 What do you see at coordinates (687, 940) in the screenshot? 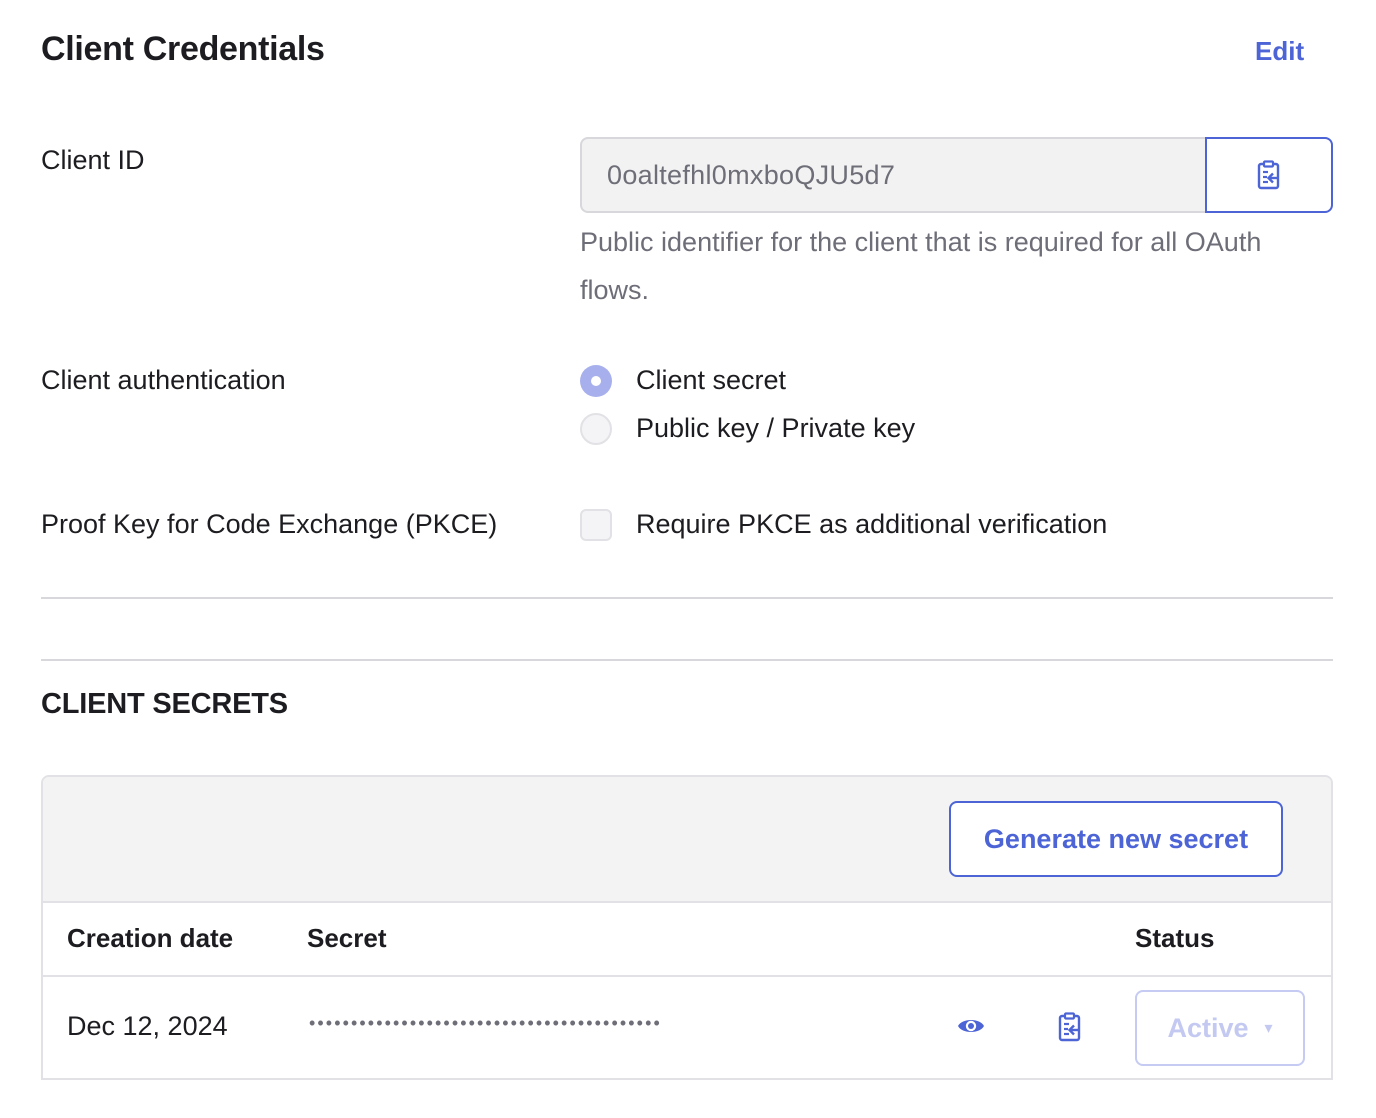
I see `table-header: Creation date Secret Status` at bounding box center [687, 940].